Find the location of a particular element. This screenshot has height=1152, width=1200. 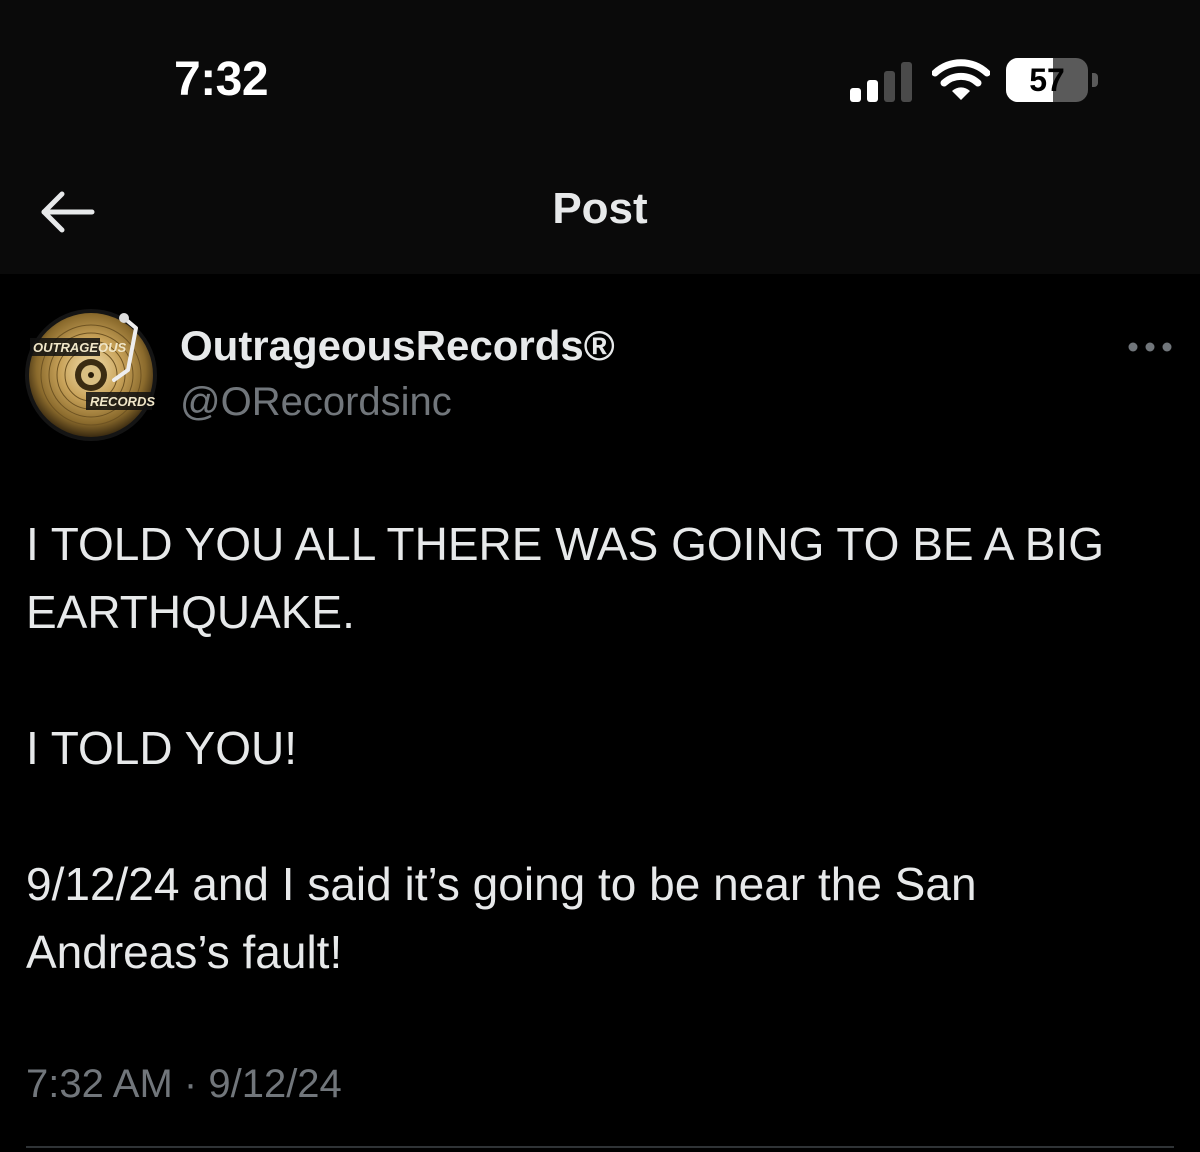

battery-icon: 57 is located at coordinates (1053, 80).